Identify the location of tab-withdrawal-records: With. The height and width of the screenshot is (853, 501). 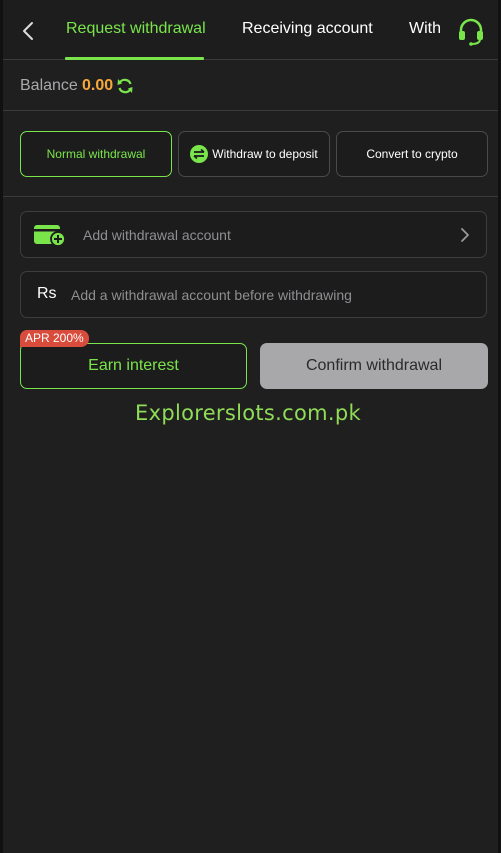
(425, 29).